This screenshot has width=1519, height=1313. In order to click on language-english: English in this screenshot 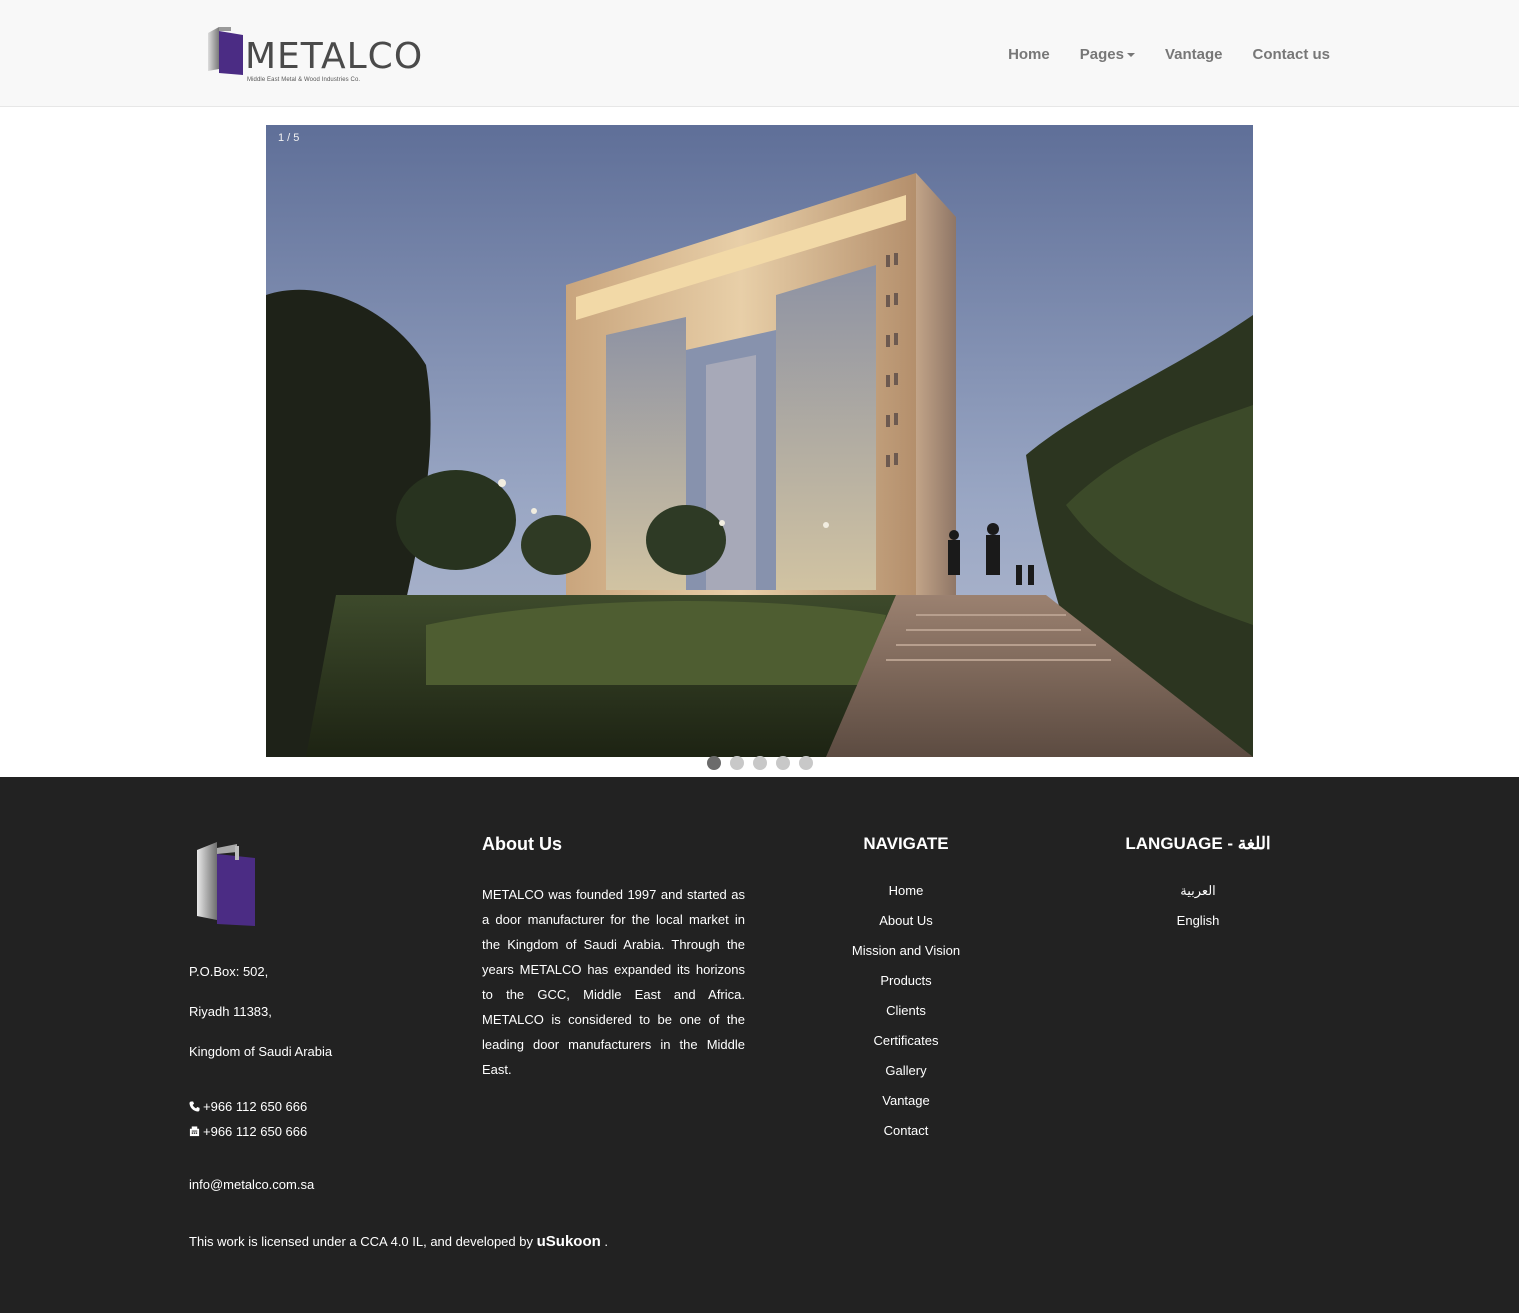, I will do `click(1198, 926)`.